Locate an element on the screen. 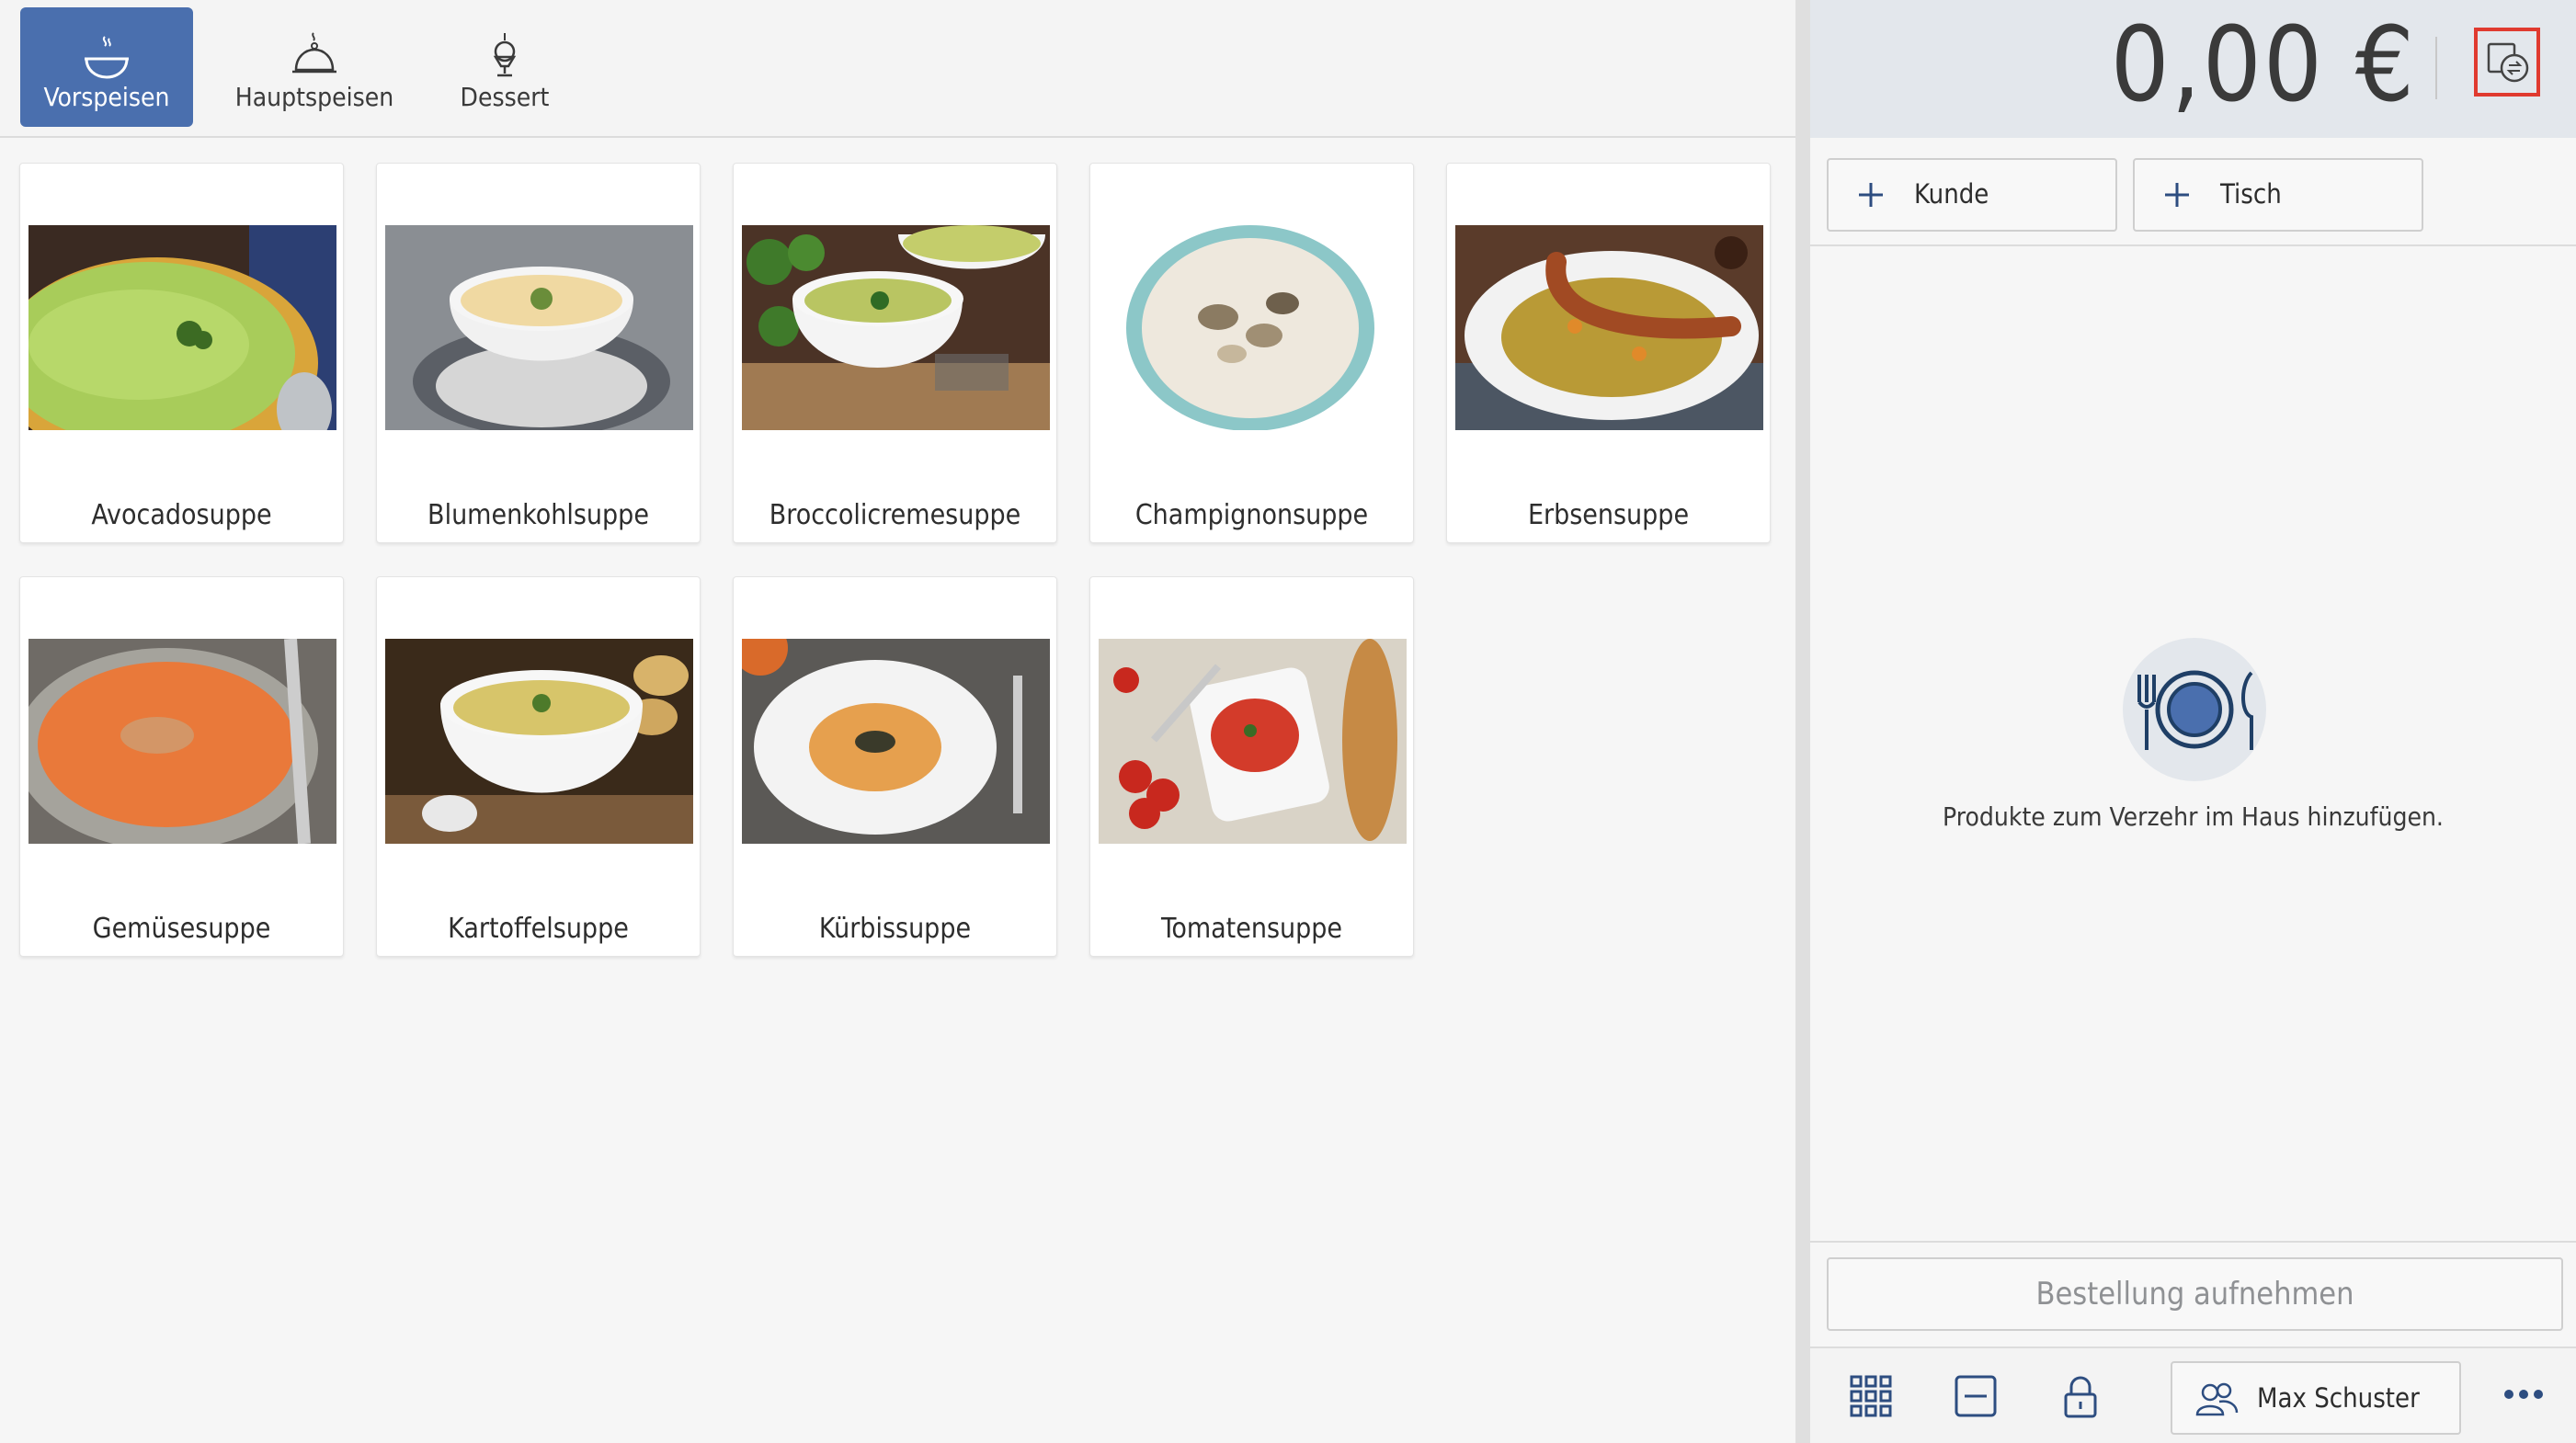  product-card-kuerbissuppe: Kürbissuppe is located at coordinates (895, 766).